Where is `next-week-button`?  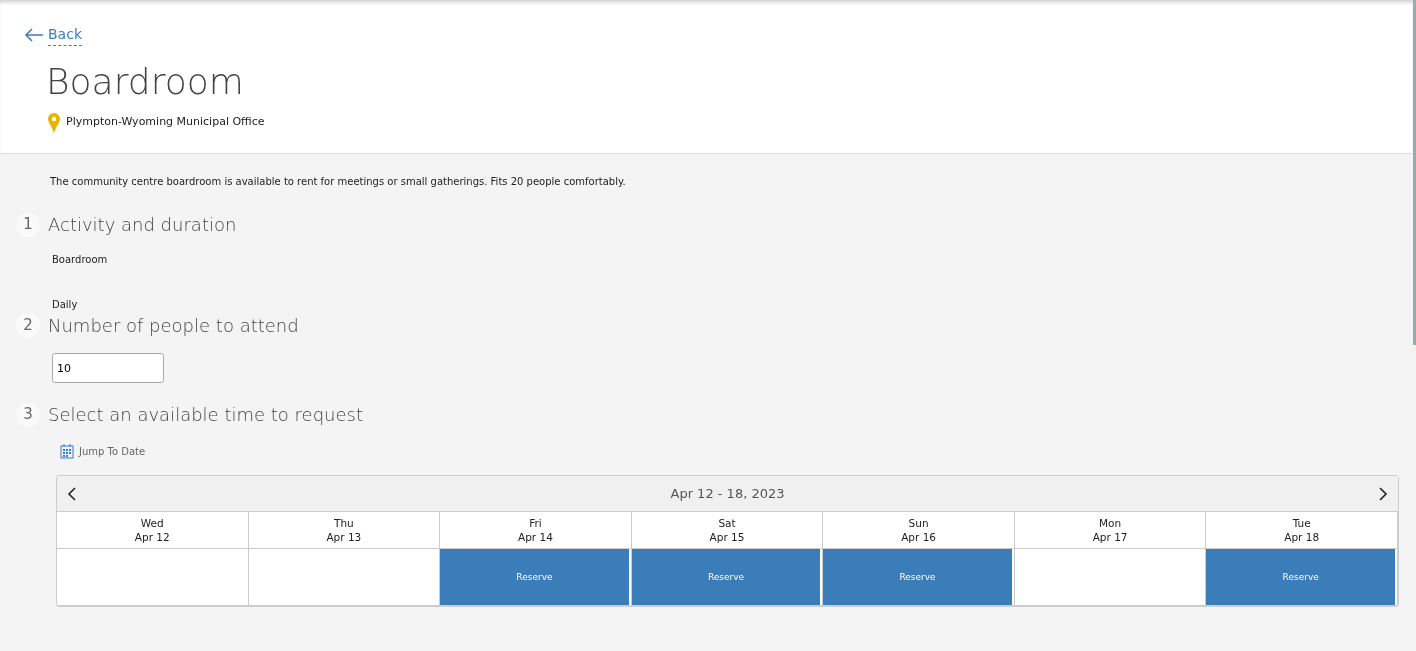 next-week-button is located at coordinates (1383, 493).